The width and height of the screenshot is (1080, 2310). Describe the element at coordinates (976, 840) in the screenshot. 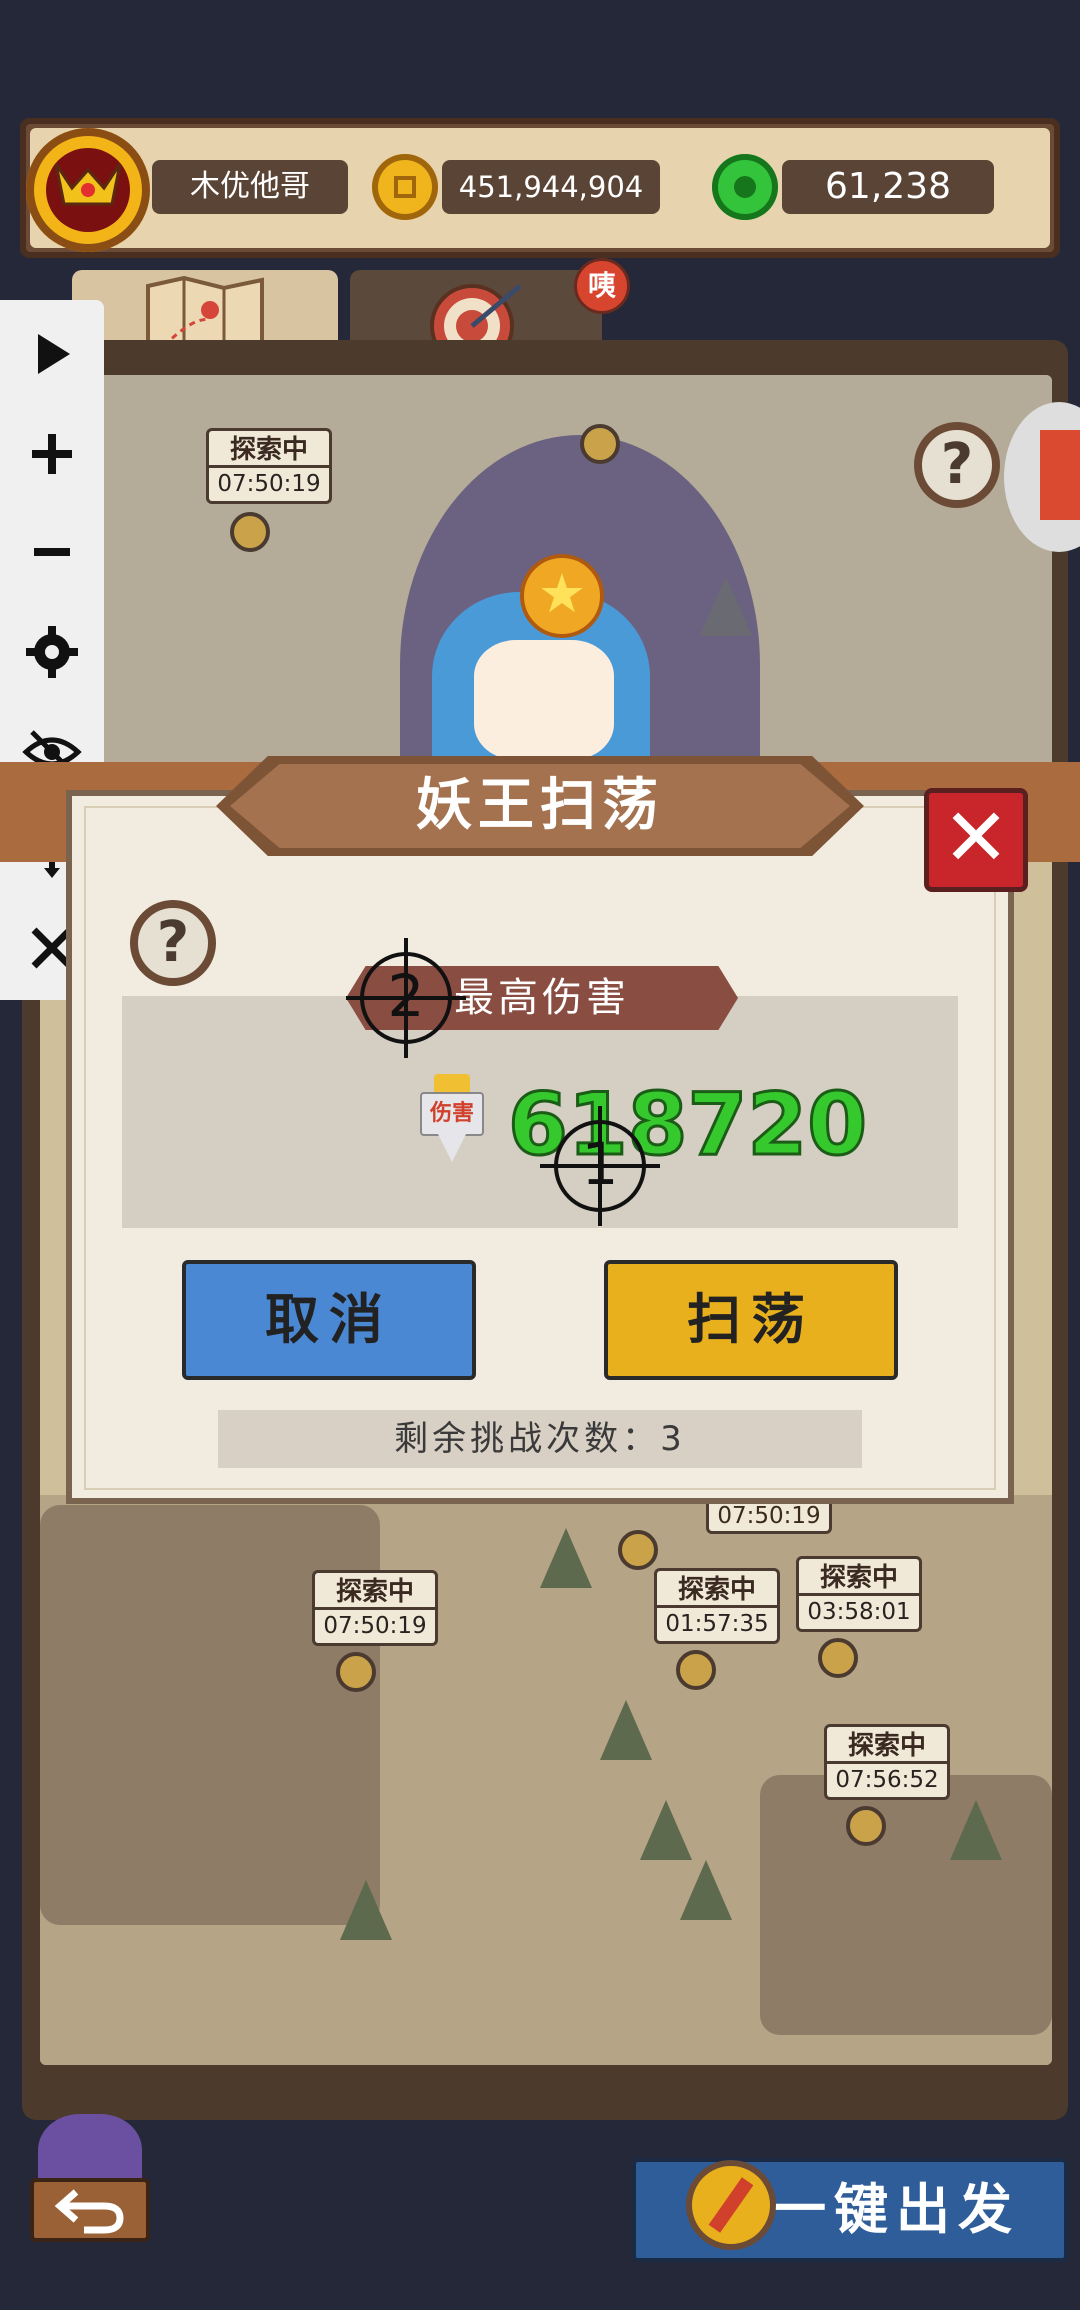

I see `close-button: ✕` at that location.